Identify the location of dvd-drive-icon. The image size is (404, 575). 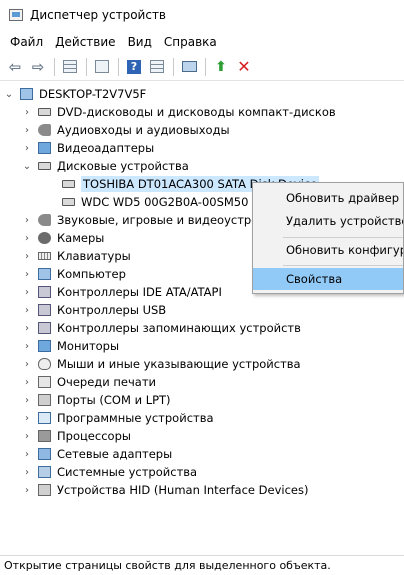
(44, 112).